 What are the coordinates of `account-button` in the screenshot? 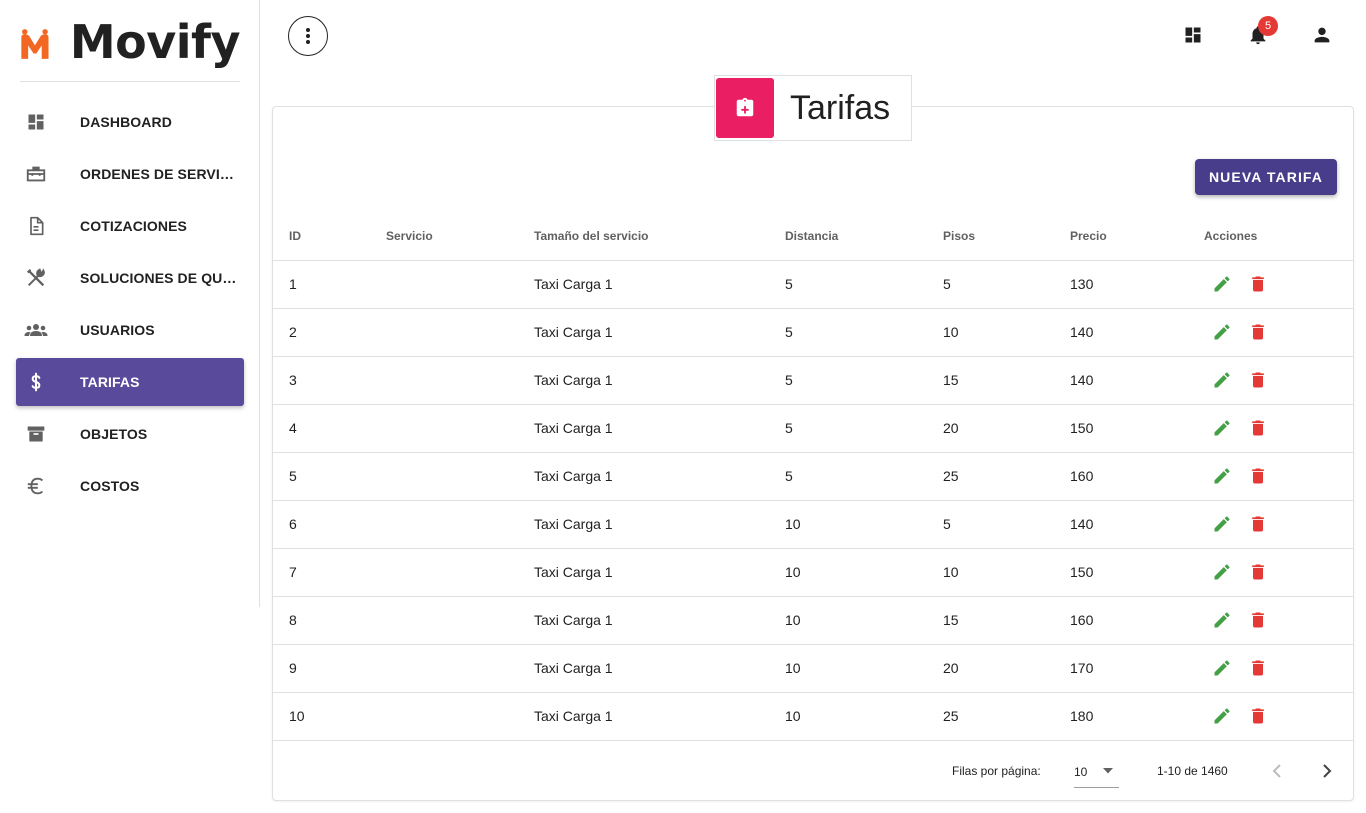 It's located at (1322, 35).